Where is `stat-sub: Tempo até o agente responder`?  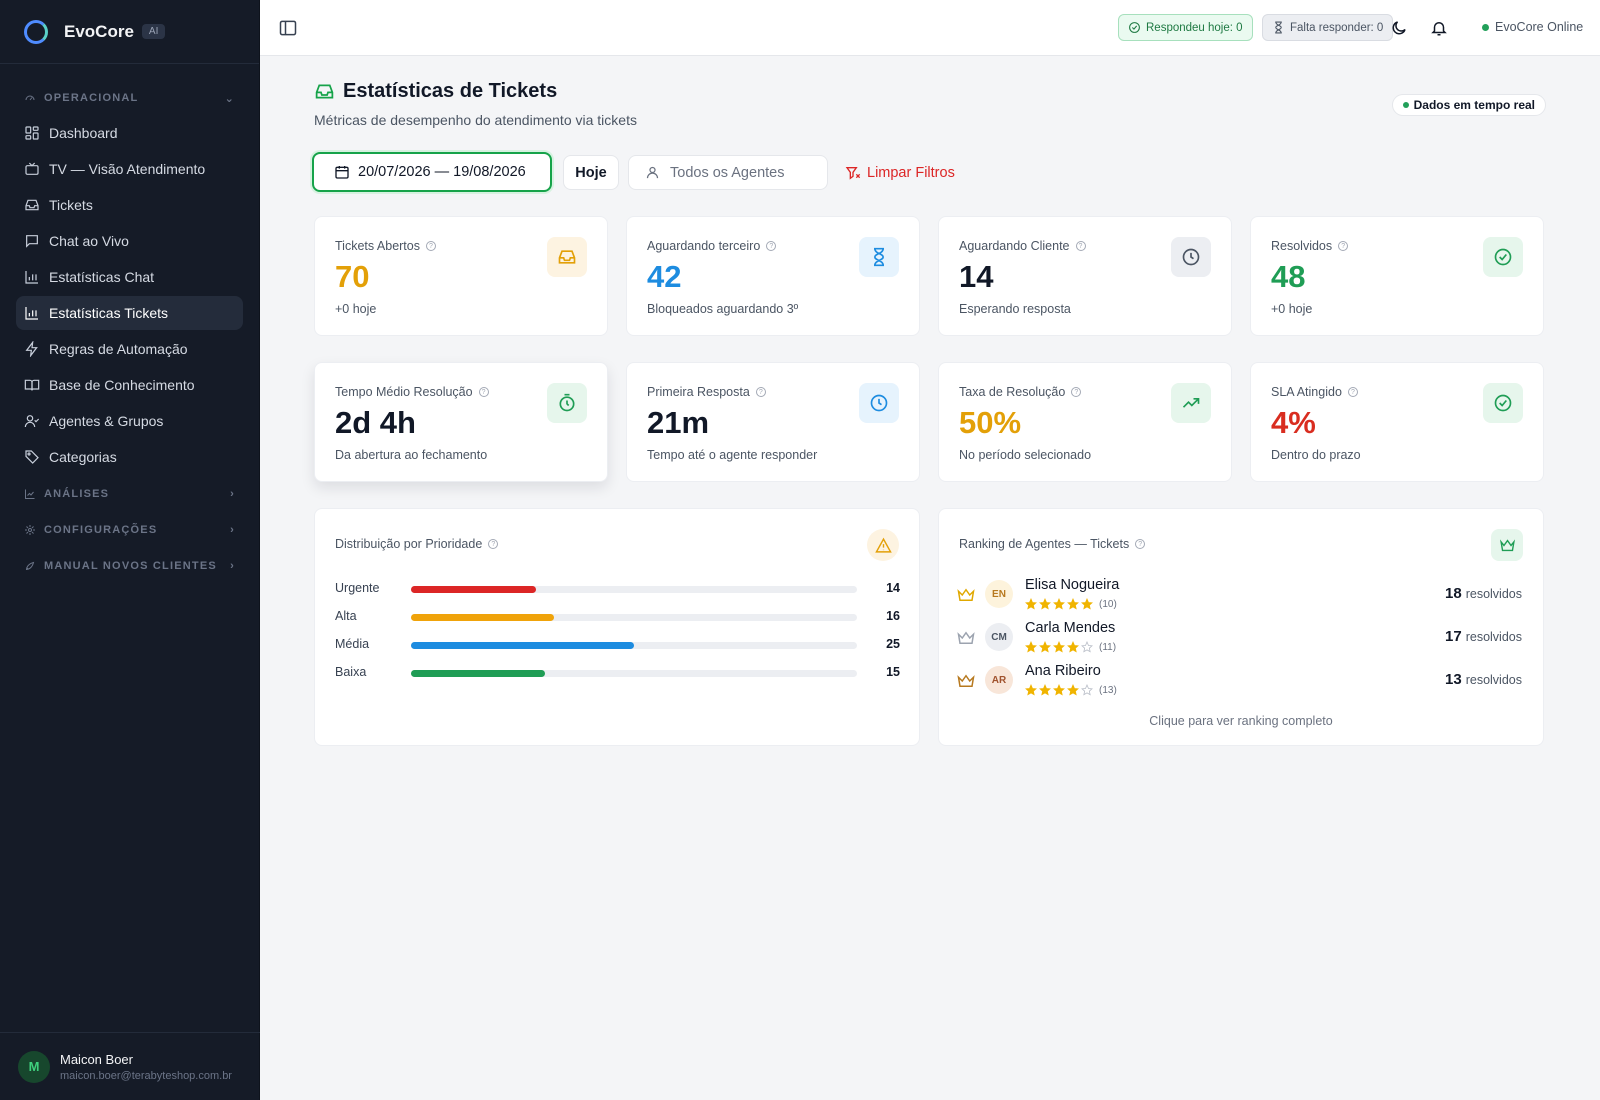
stat-sub: Tempo até o agente responder is located at coordinates (732, 455).